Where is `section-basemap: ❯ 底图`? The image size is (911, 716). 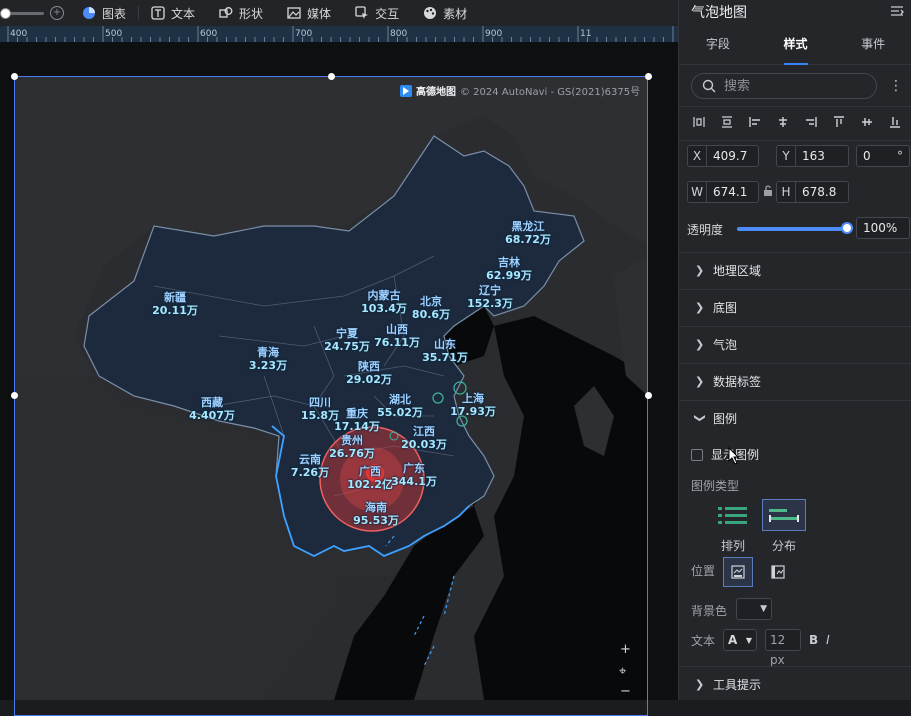
section-basemap: ❯ 底图 is located at coordinates (795, 307).